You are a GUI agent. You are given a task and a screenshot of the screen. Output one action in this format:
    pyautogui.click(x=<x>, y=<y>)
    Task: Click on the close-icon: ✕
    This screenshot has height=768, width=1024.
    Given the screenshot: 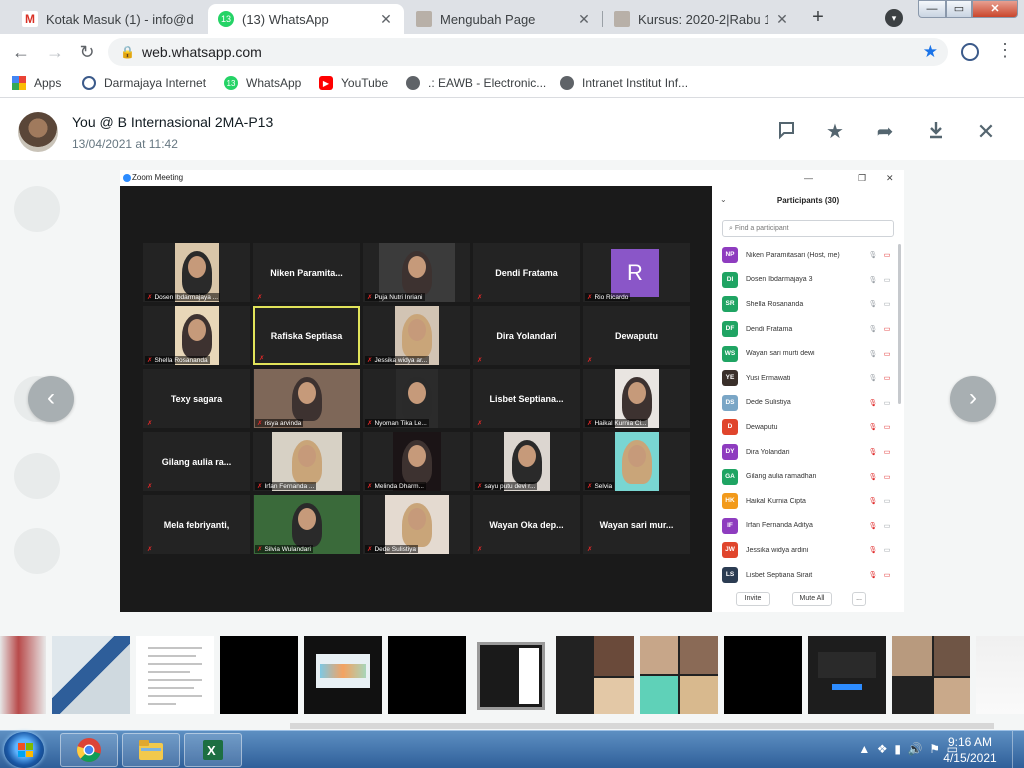 What is the action you would take?
    pyautogui.click(x=986, y=132)
    